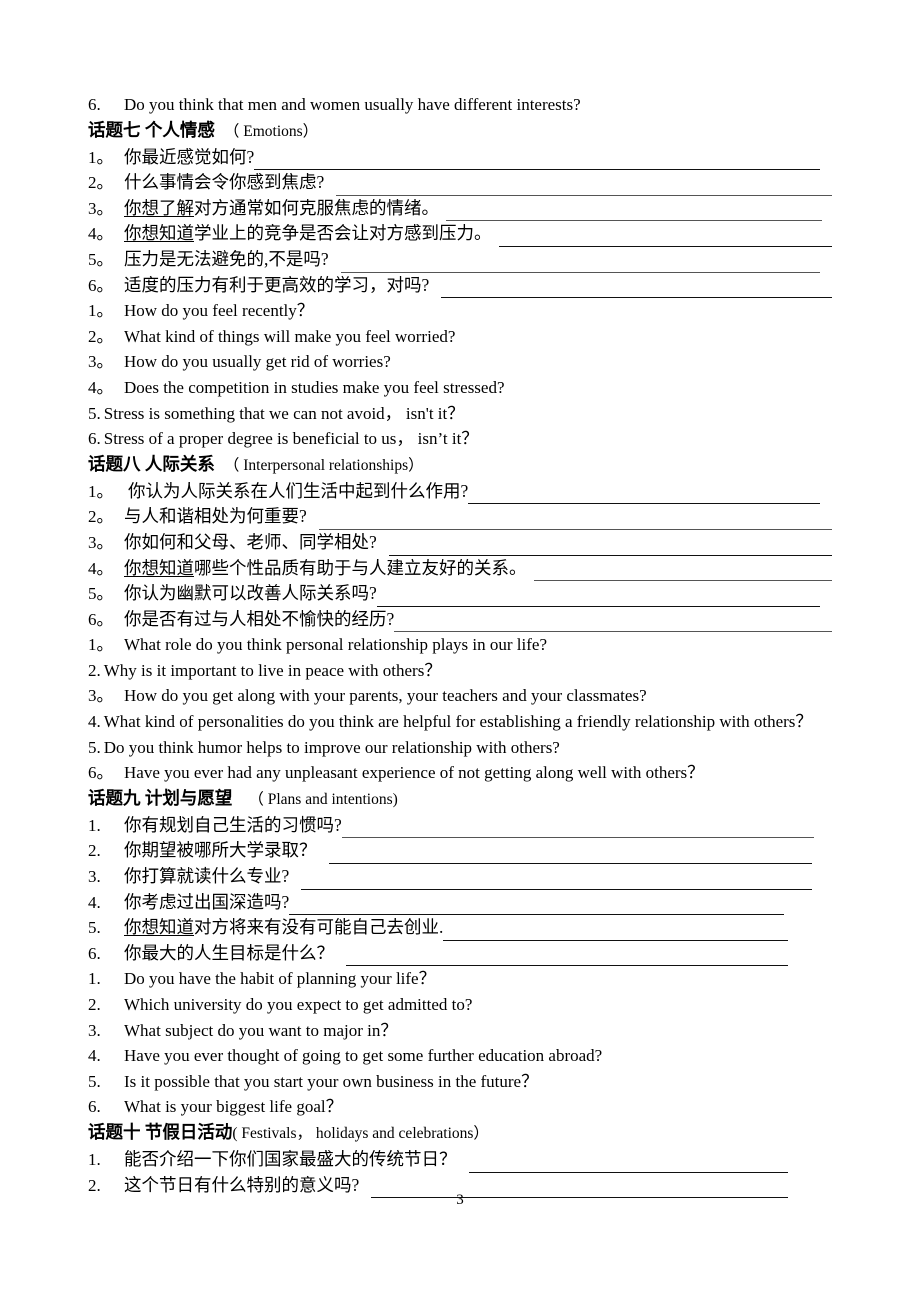  I want to click on list-item-text: 什么事情会令你感到焦虑?, so click(224, 182).